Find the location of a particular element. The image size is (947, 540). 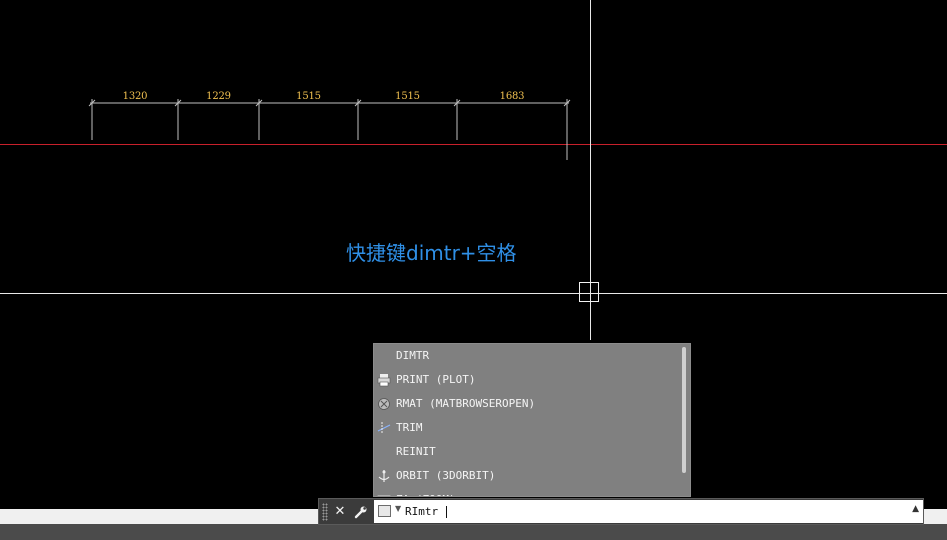

autocomplete-item-label: RMAT (MATBROWSEROPEN) is located at coordinates (466, 403).